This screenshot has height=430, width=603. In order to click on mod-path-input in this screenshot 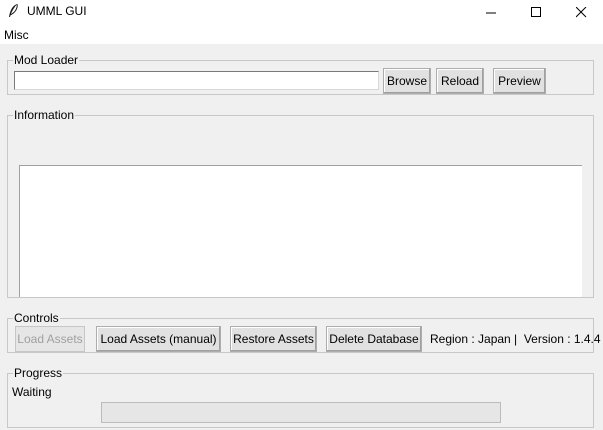, I will do `click(196, 80)`.